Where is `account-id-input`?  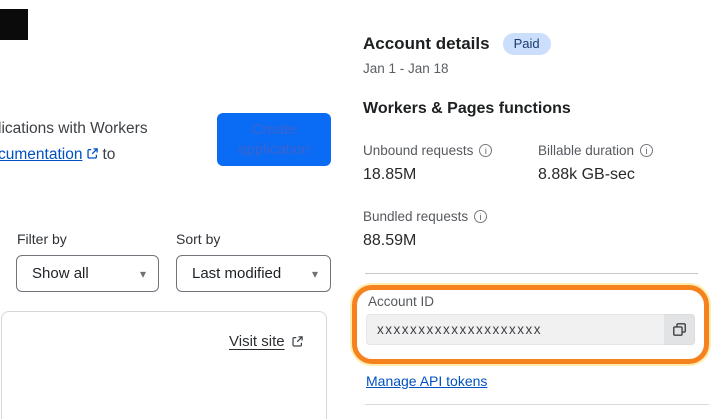 account-id-input is located at coordinates (515, 329).